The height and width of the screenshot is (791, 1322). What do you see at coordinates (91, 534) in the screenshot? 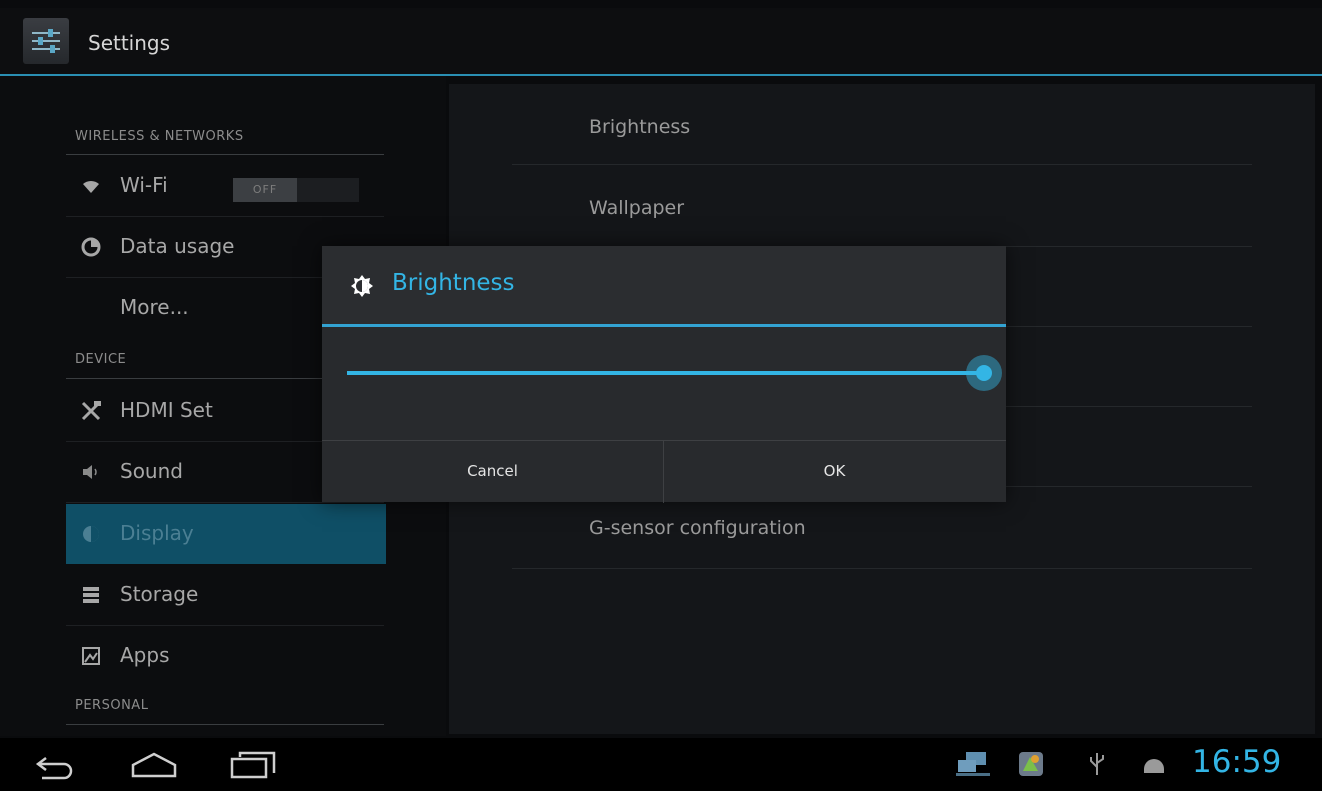
I see `display-icon` at bounding box center [91, 534].